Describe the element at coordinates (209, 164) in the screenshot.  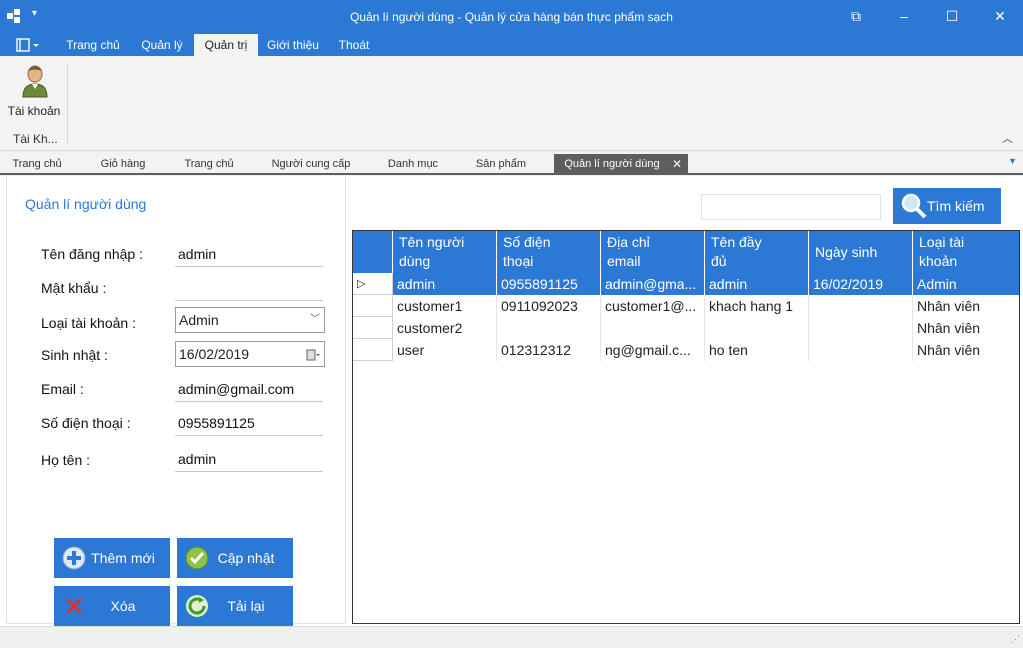
I see `doc-tab-home-2: Trang chủ` at that location.